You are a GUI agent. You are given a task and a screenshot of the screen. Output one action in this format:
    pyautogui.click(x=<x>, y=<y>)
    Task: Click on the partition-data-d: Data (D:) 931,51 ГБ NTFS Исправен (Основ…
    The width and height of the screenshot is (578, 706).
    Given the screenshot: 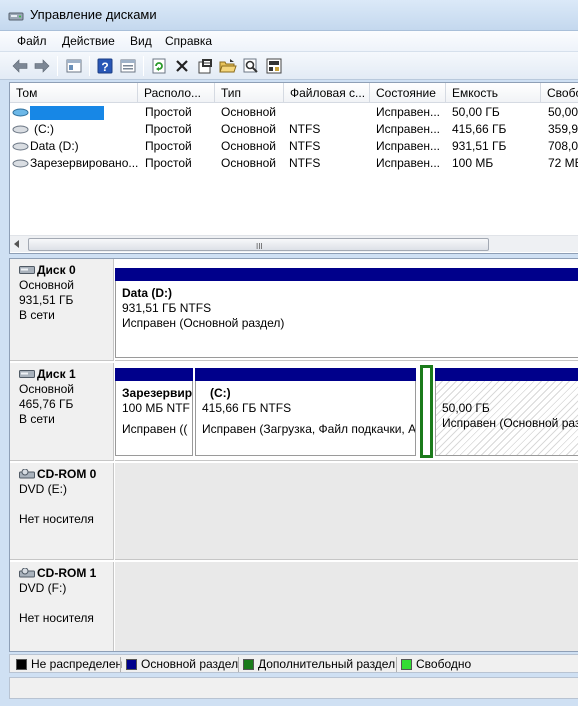 What is the action you would take?
    pyautogui.click(x=346, y=313)
    